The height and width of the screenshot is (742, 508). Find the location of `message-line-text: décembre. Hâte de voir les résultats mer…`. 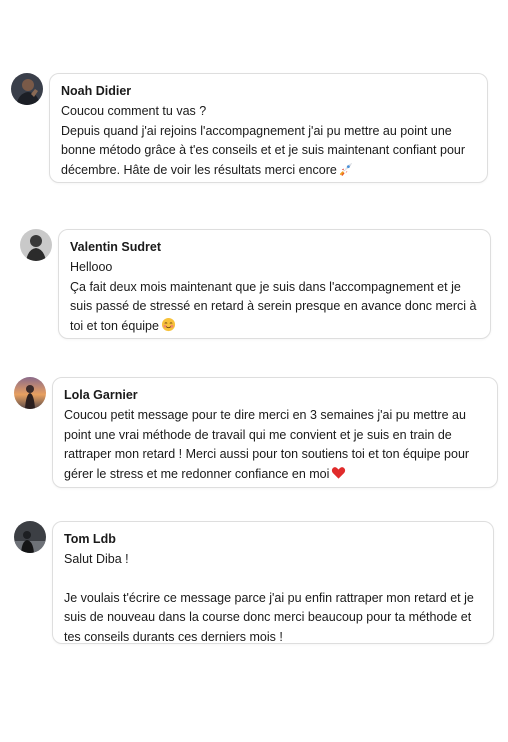

message-line-text: décembre. Hâte de voir les résultats mer… is located at coordinates (199, 169).